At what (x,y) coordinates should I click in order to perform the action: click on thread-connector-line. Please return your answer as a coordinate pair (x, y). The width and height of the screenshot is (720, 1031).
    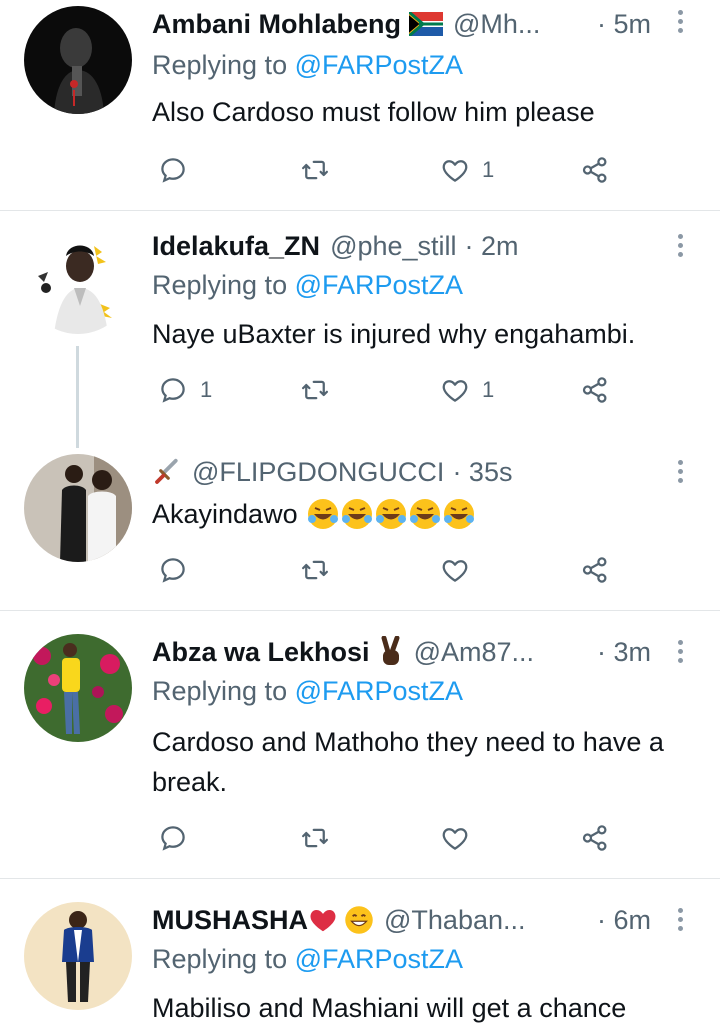
    Looking at the image, I should click on (77, 397).